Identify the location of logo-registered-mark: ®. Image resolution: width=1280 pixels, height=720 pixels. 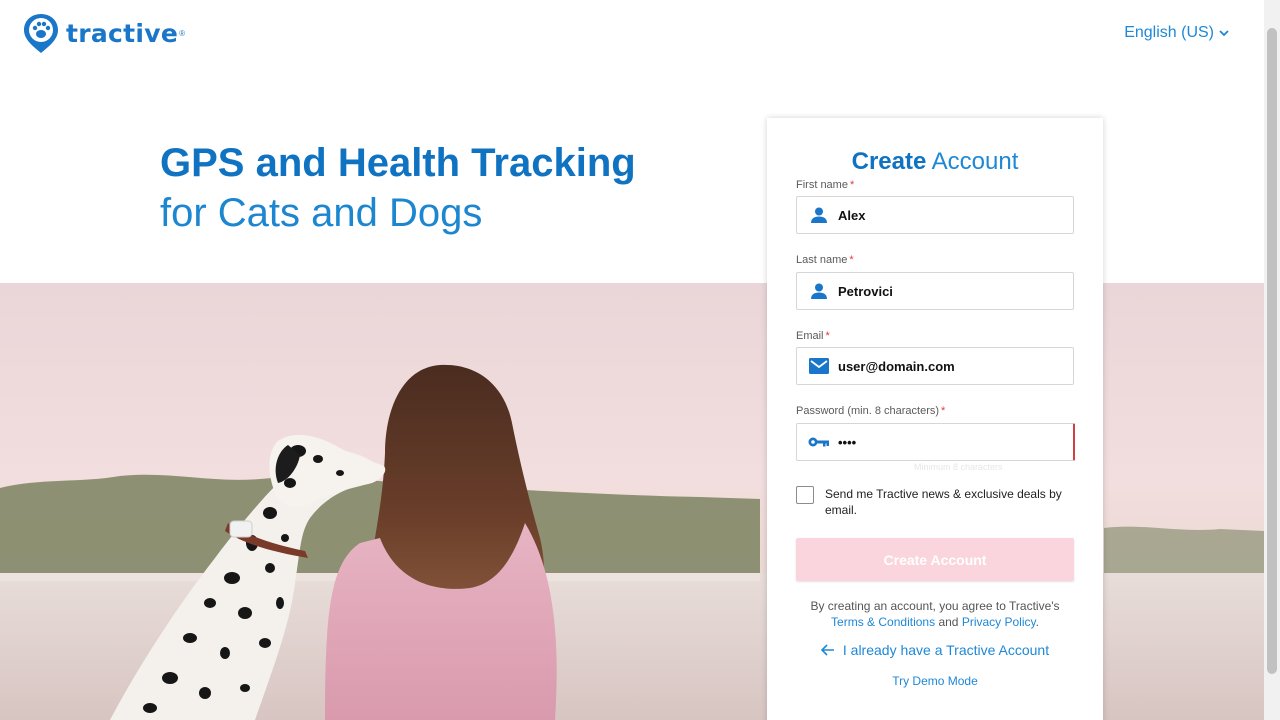
(182, 33).